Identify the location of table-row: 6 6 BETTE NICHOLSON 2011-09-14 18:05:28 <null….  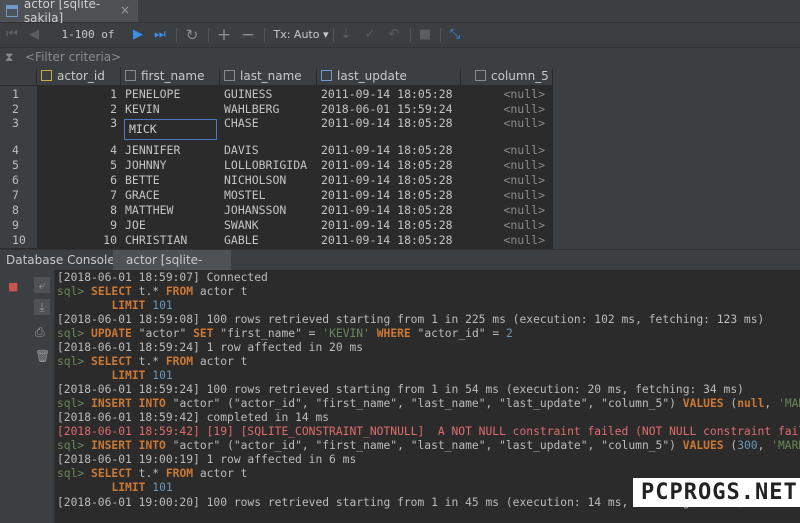
(276, 180).